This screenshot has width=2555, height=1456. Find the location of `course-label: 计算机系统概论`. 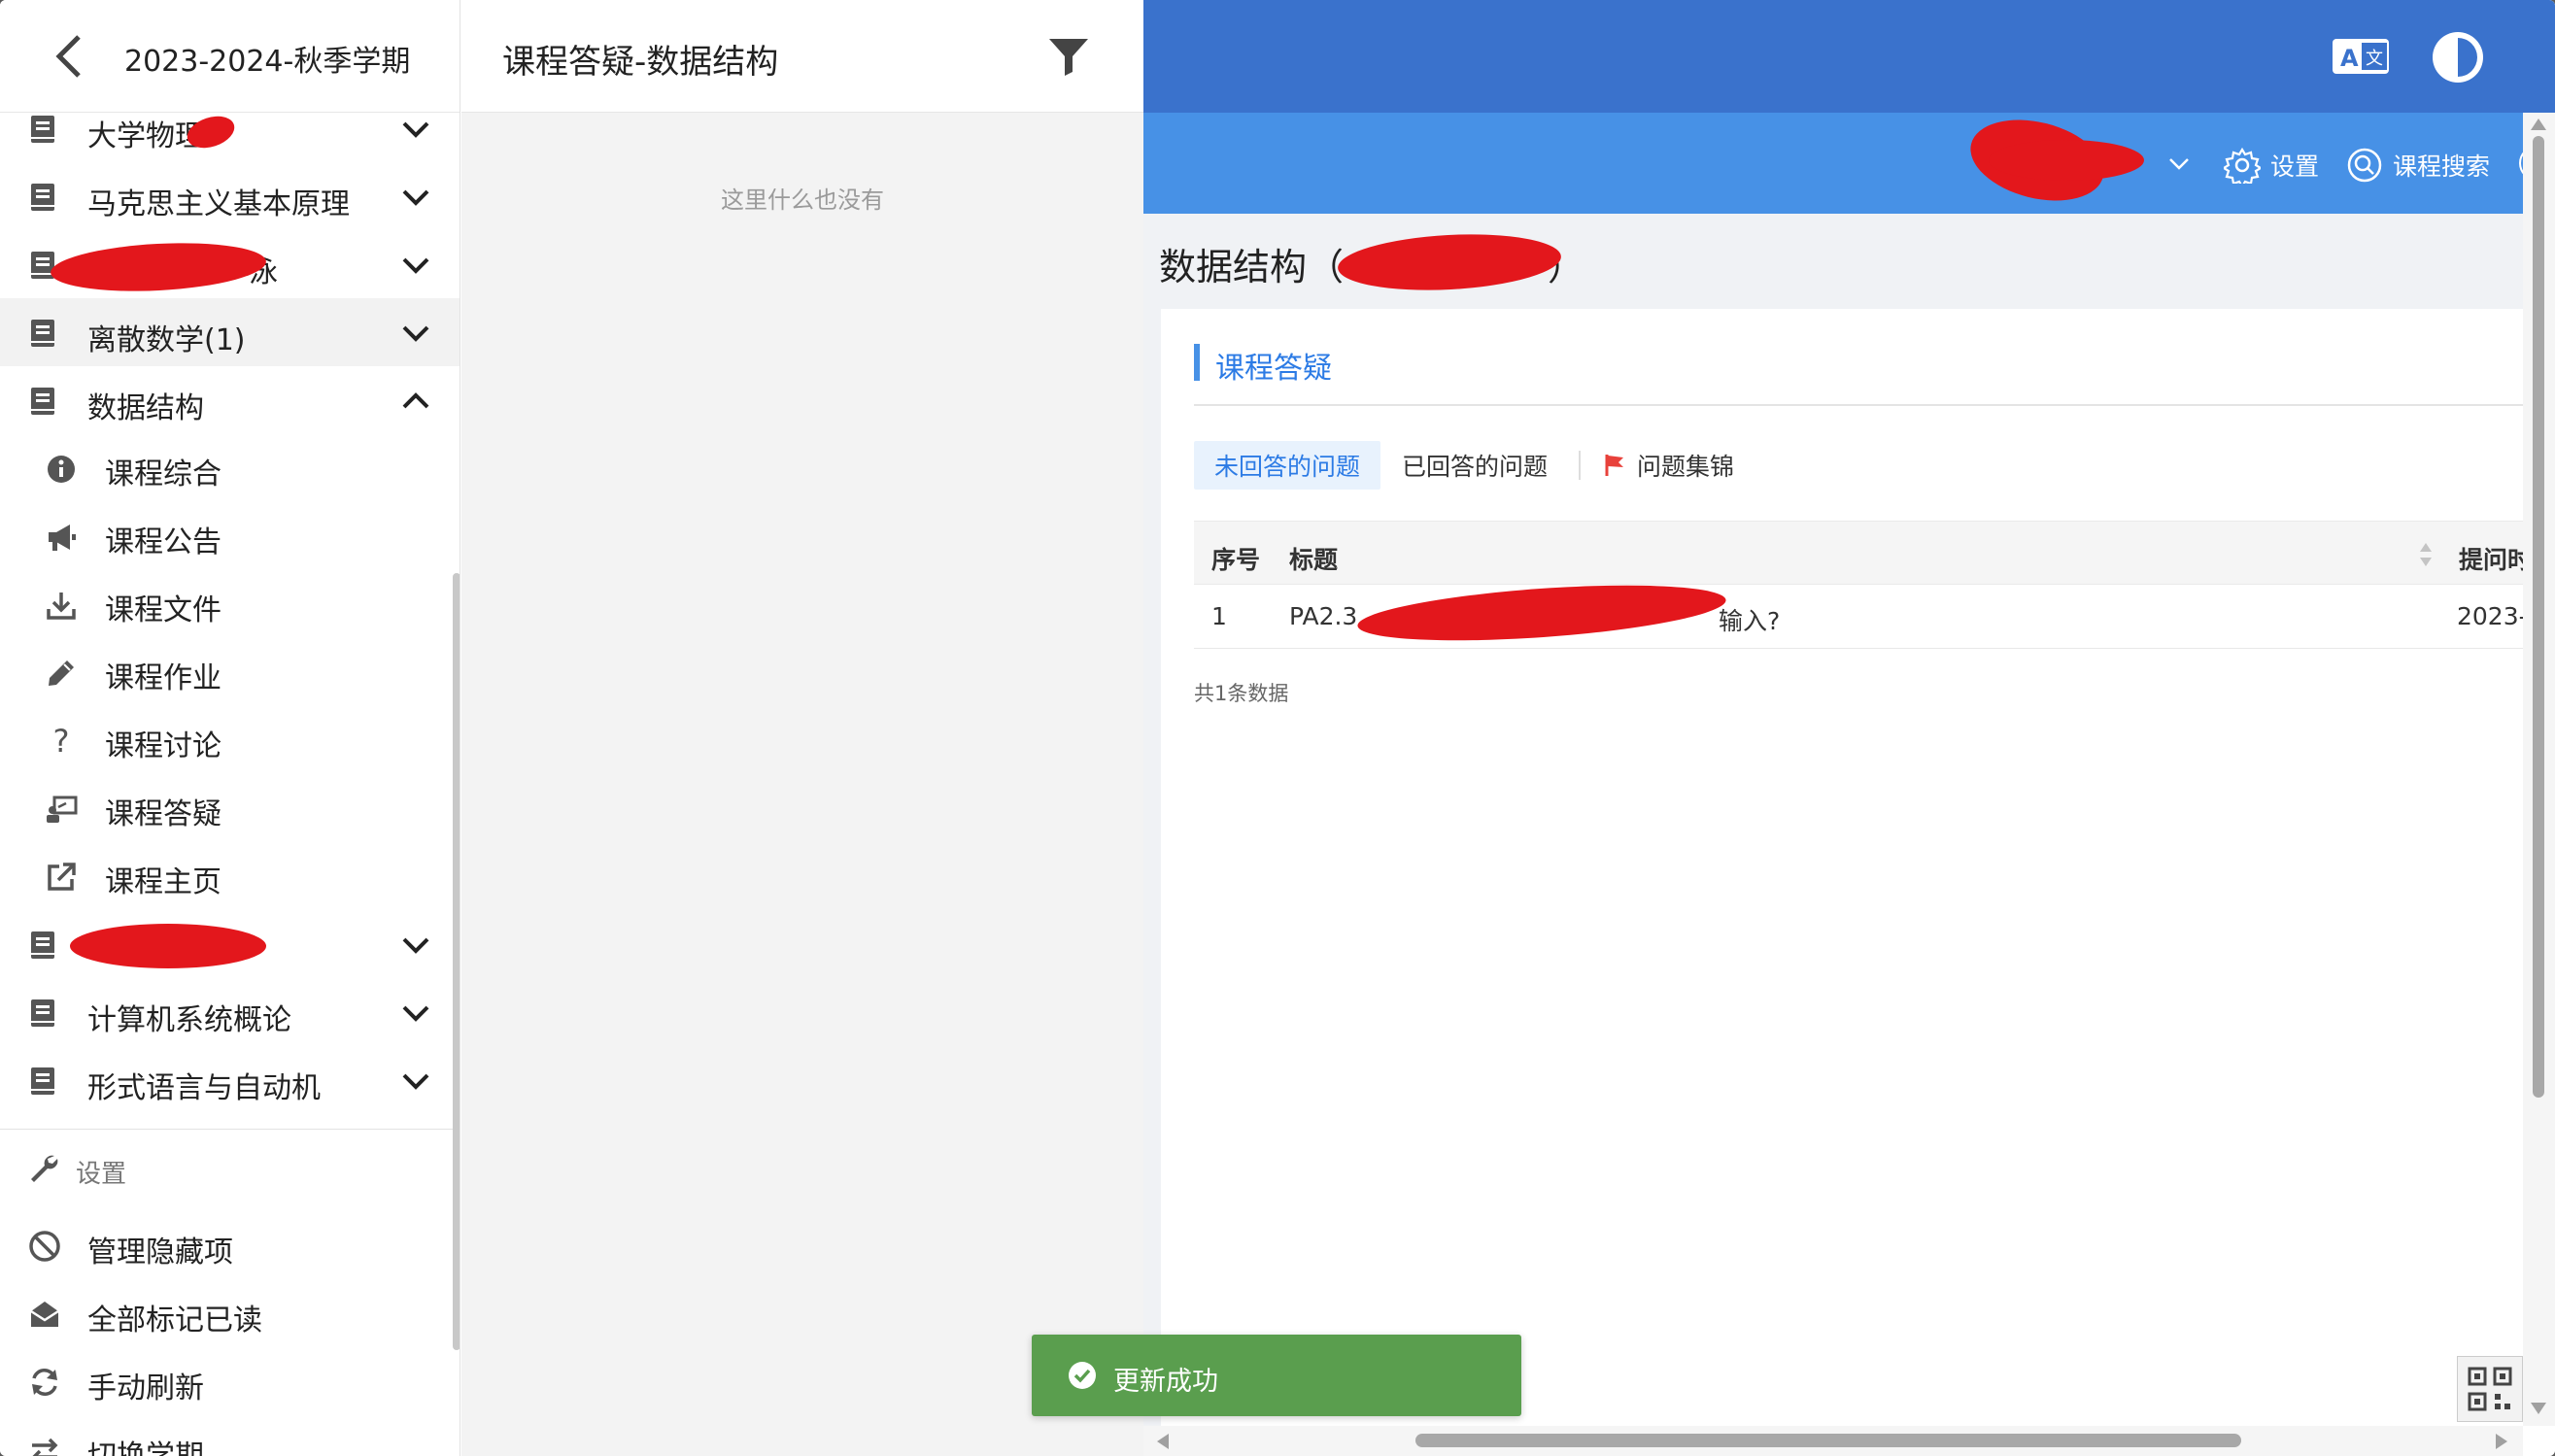

course-label: 计算机系统概论 is located at coordinates (189, 1020).